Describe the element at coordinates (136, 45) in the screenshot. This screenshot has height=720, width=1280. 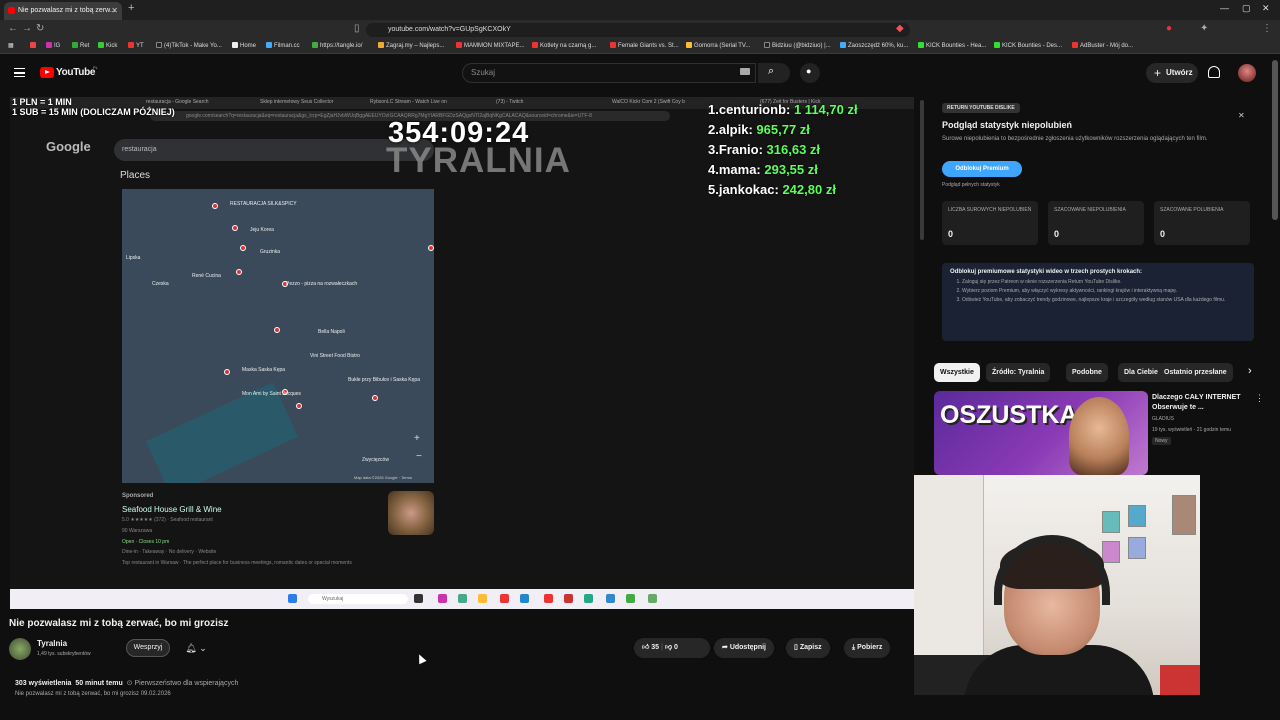
I see `bookmark-item: YT` at that location.